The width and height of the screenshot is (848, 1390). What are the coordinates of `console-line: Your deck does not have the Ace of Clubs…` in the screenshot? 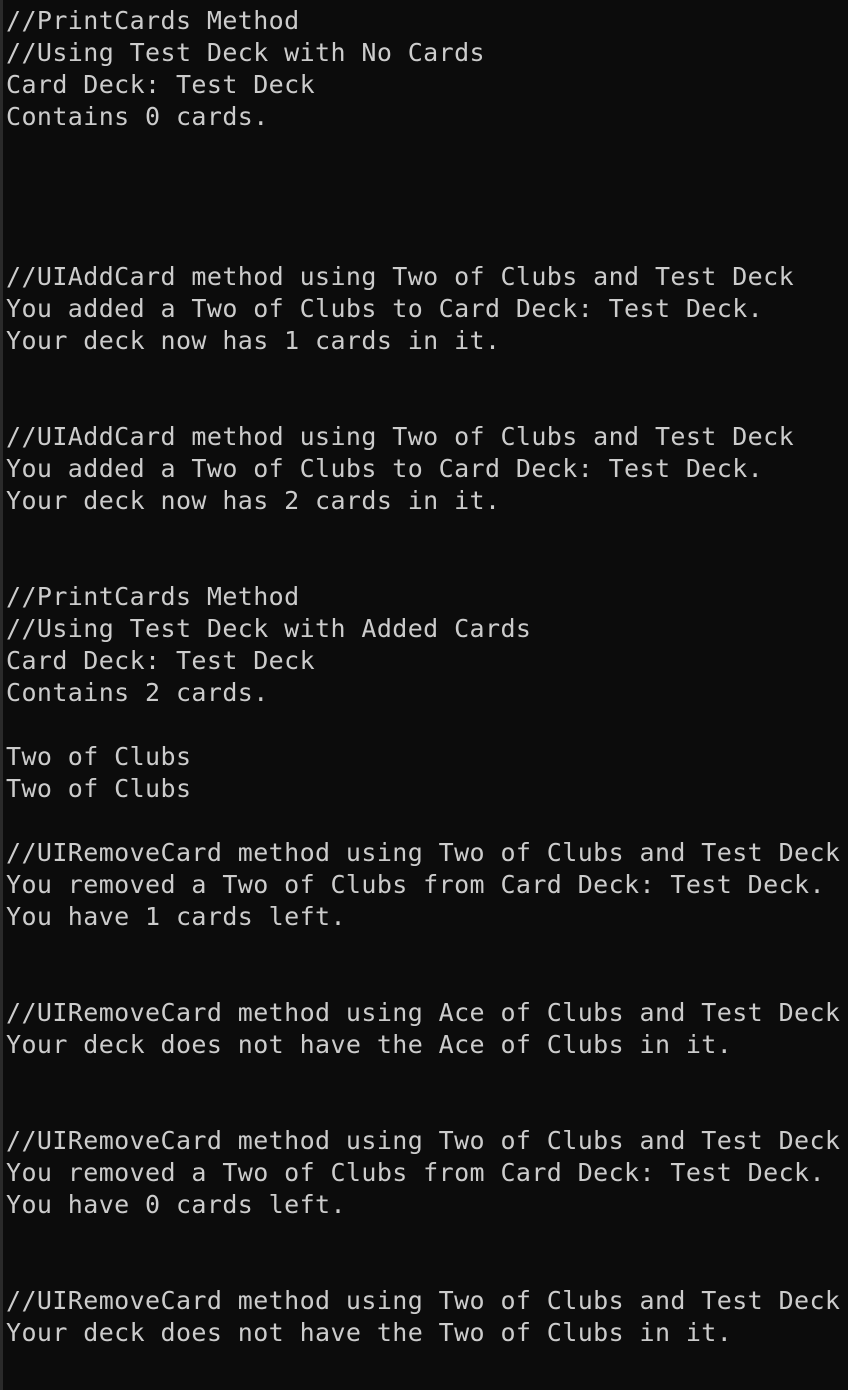 It's located at (369, 1044).